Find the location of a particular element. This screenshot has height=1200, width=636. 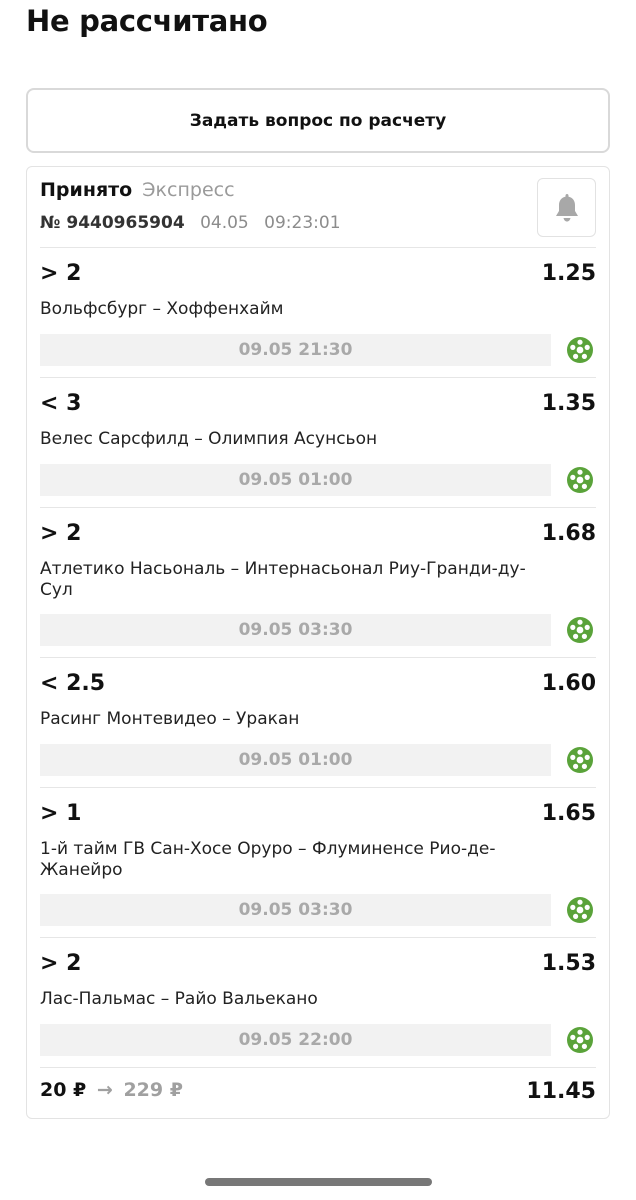

bet-time: 09:23:01 is located at coordinates (302, 223).